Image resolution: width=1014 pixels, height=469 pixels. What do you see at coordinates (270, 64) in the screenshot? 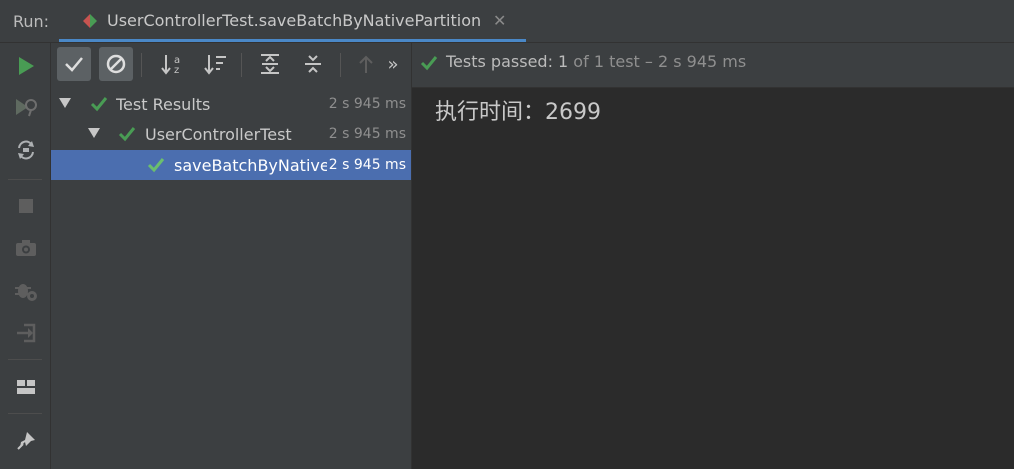
I see `expand-all-icon` at bounding box center [270, 64].